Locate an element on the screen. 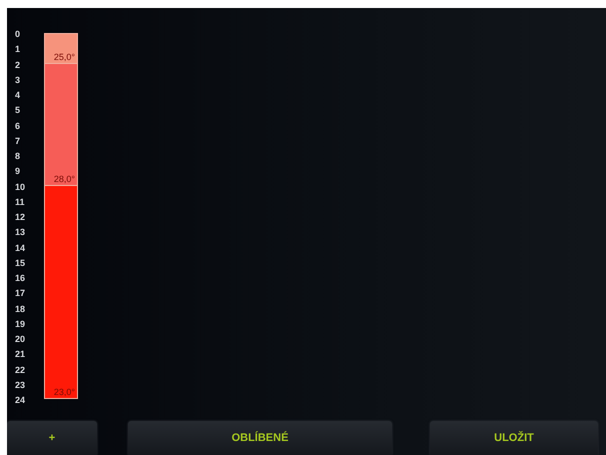 The image size is (606, 455). hour-label: 19 is located at coordinates (20, 324).